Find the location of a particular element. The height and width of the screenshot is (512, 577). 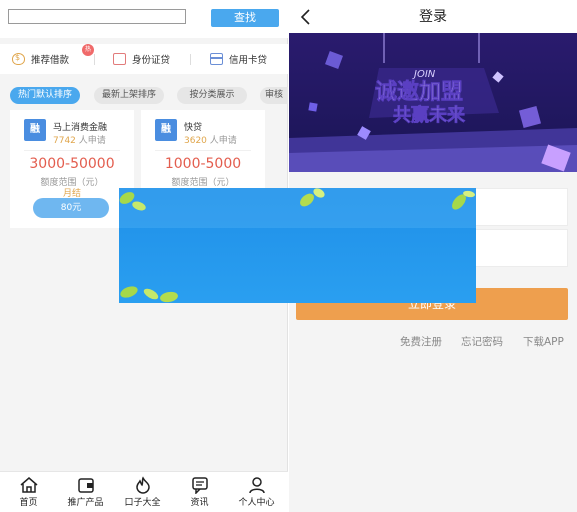

category-row: 推荐借款 热 身份证贷 信用卡贷 is located at coordinates (144, 59).